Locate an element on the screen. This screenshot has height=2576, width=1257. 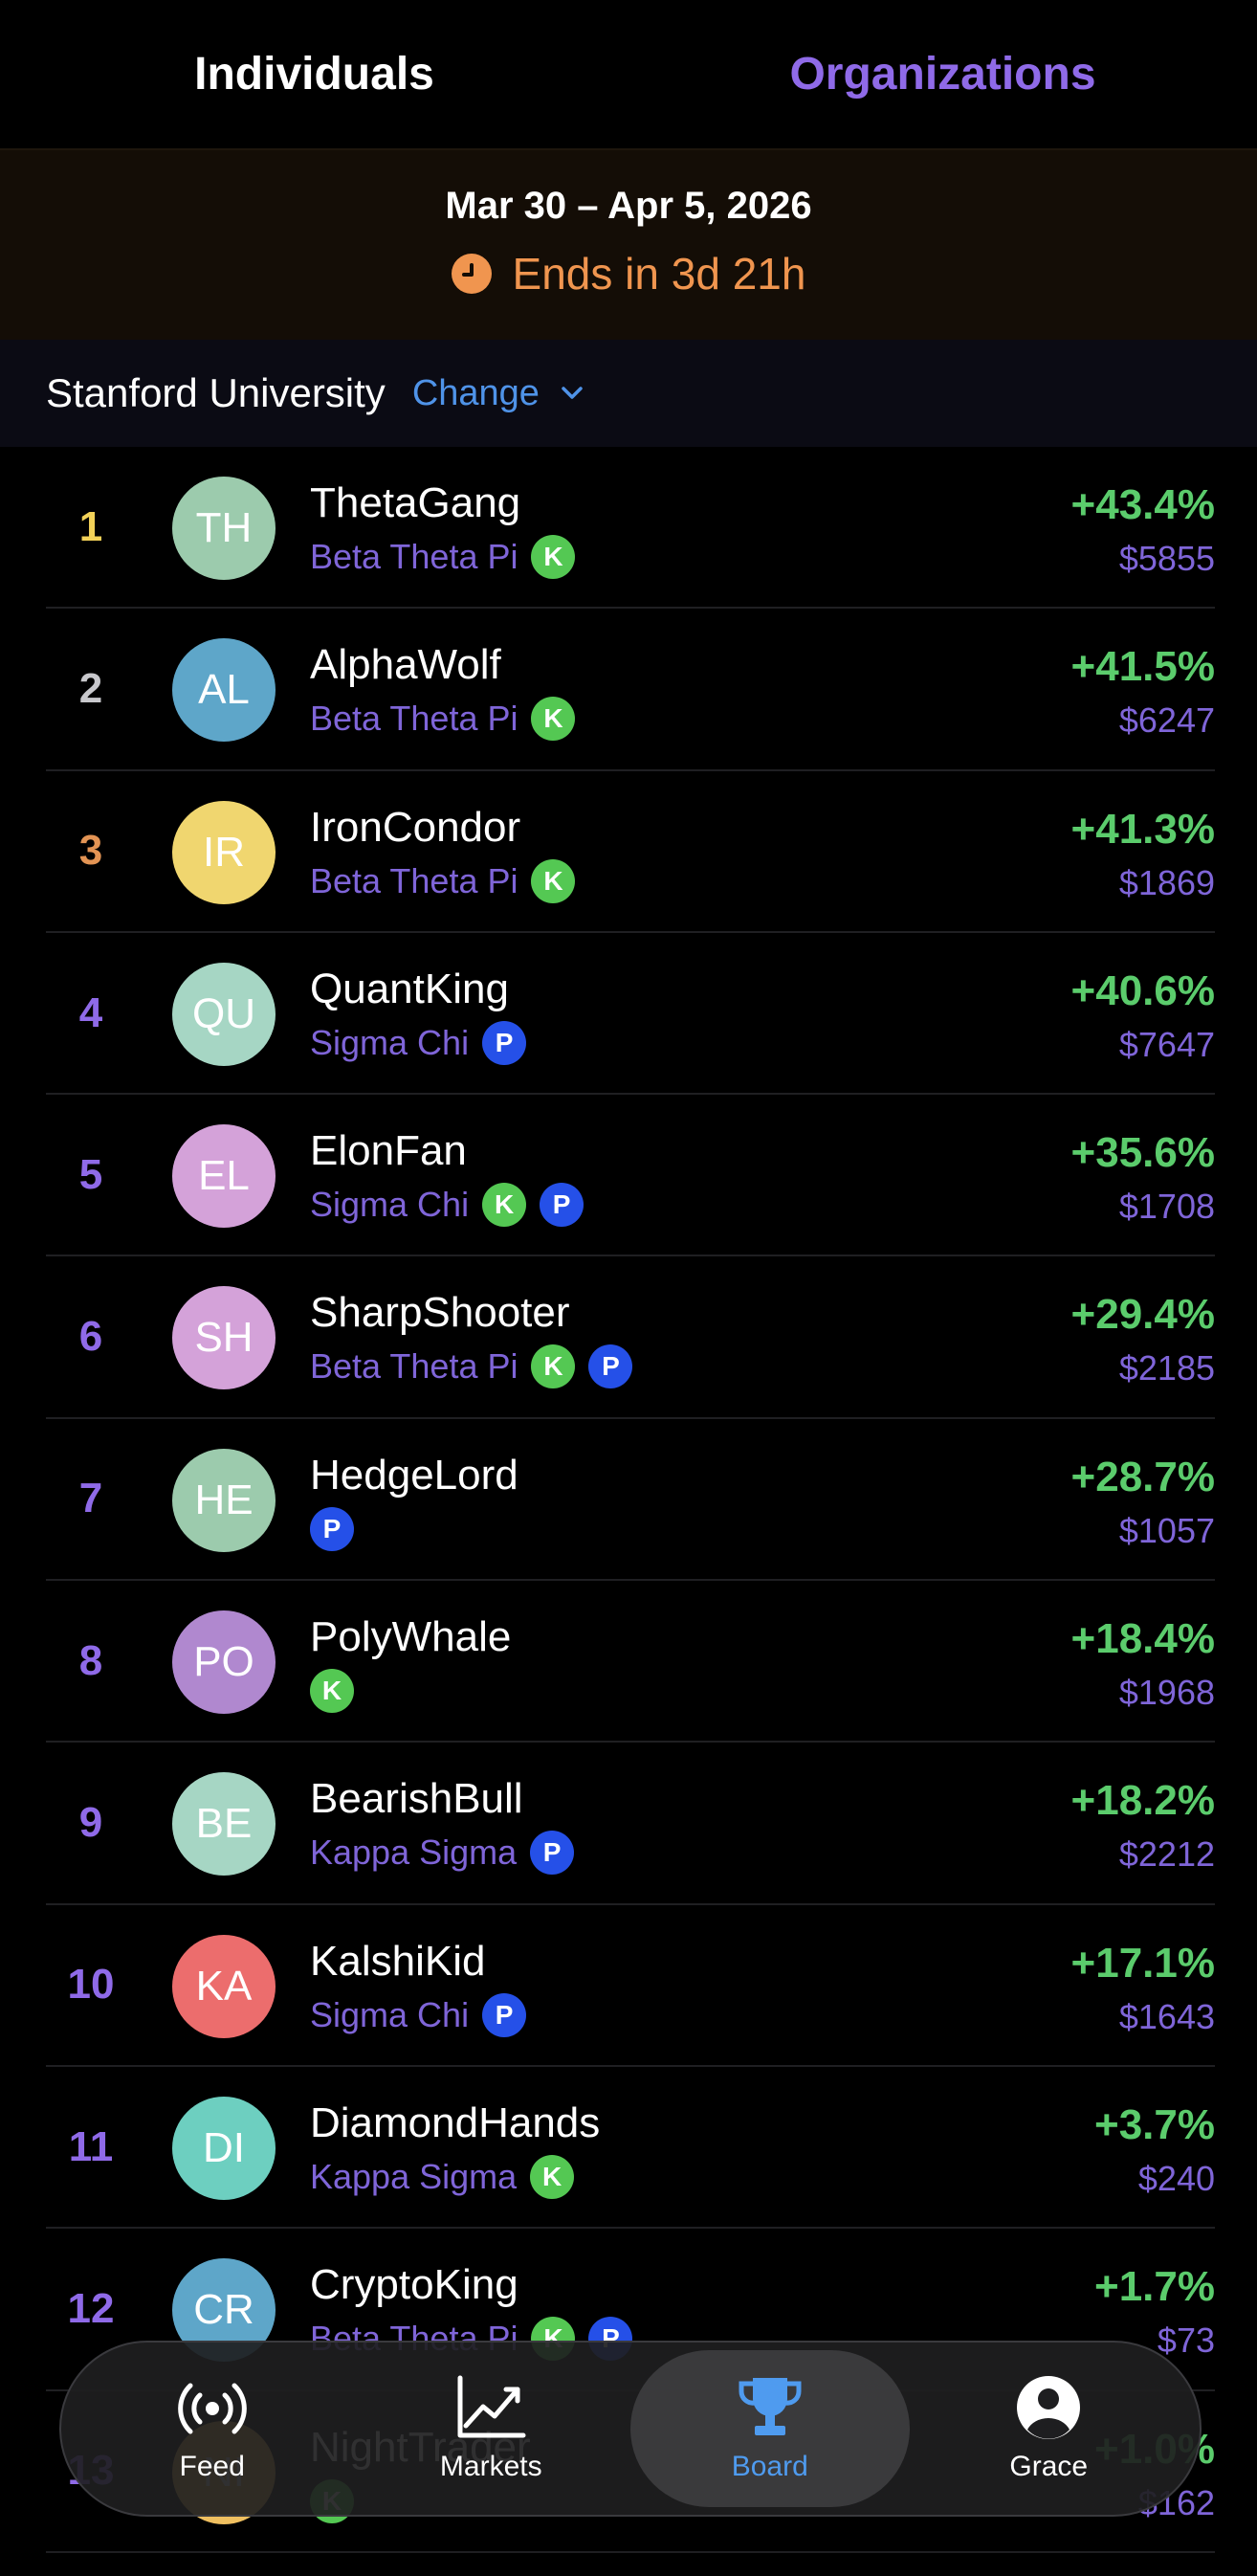
return-percent: +18.2% is located at coordinates (1142, 1801).